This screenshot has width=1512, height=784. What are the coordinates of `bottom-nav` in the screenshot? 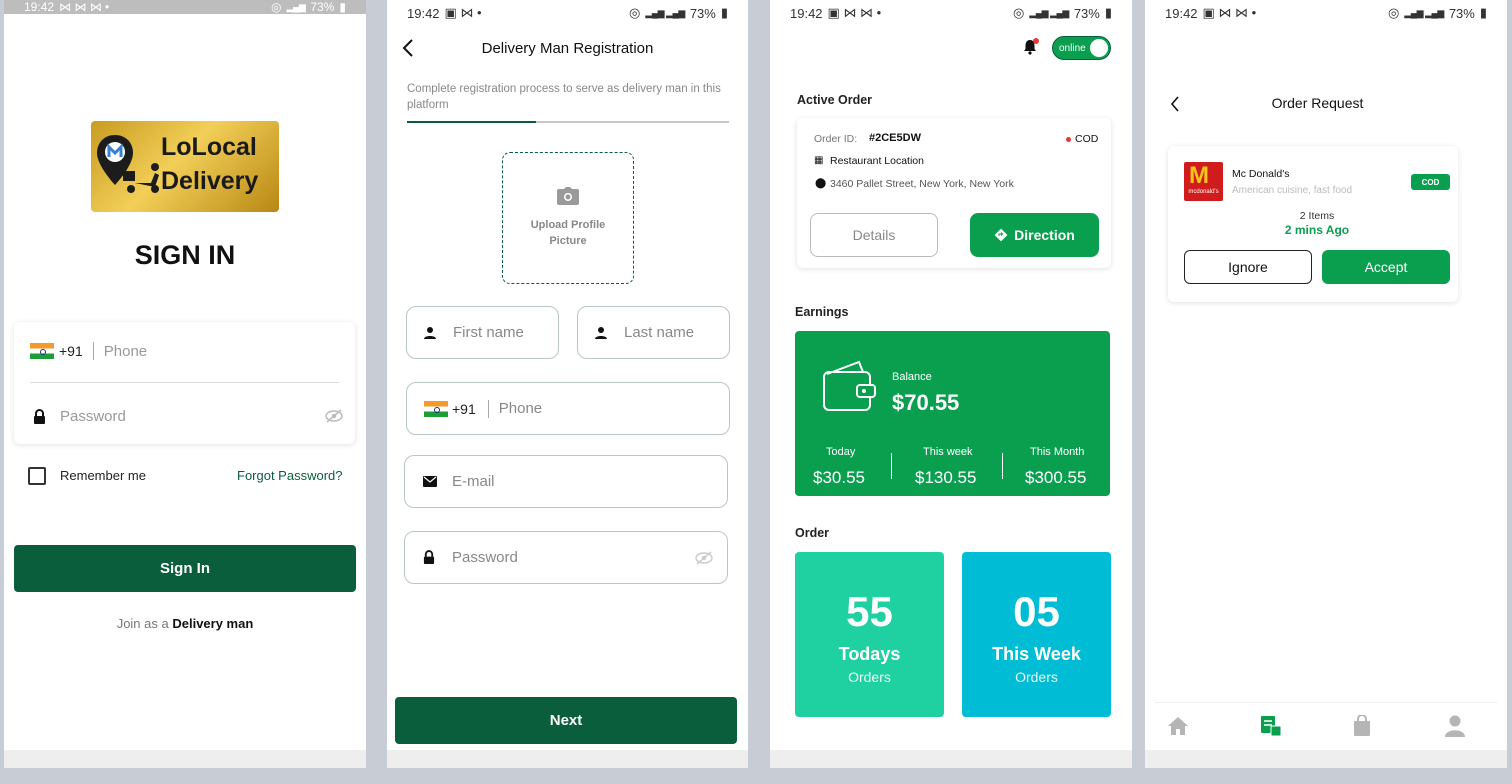 It's located at (1326, 726).